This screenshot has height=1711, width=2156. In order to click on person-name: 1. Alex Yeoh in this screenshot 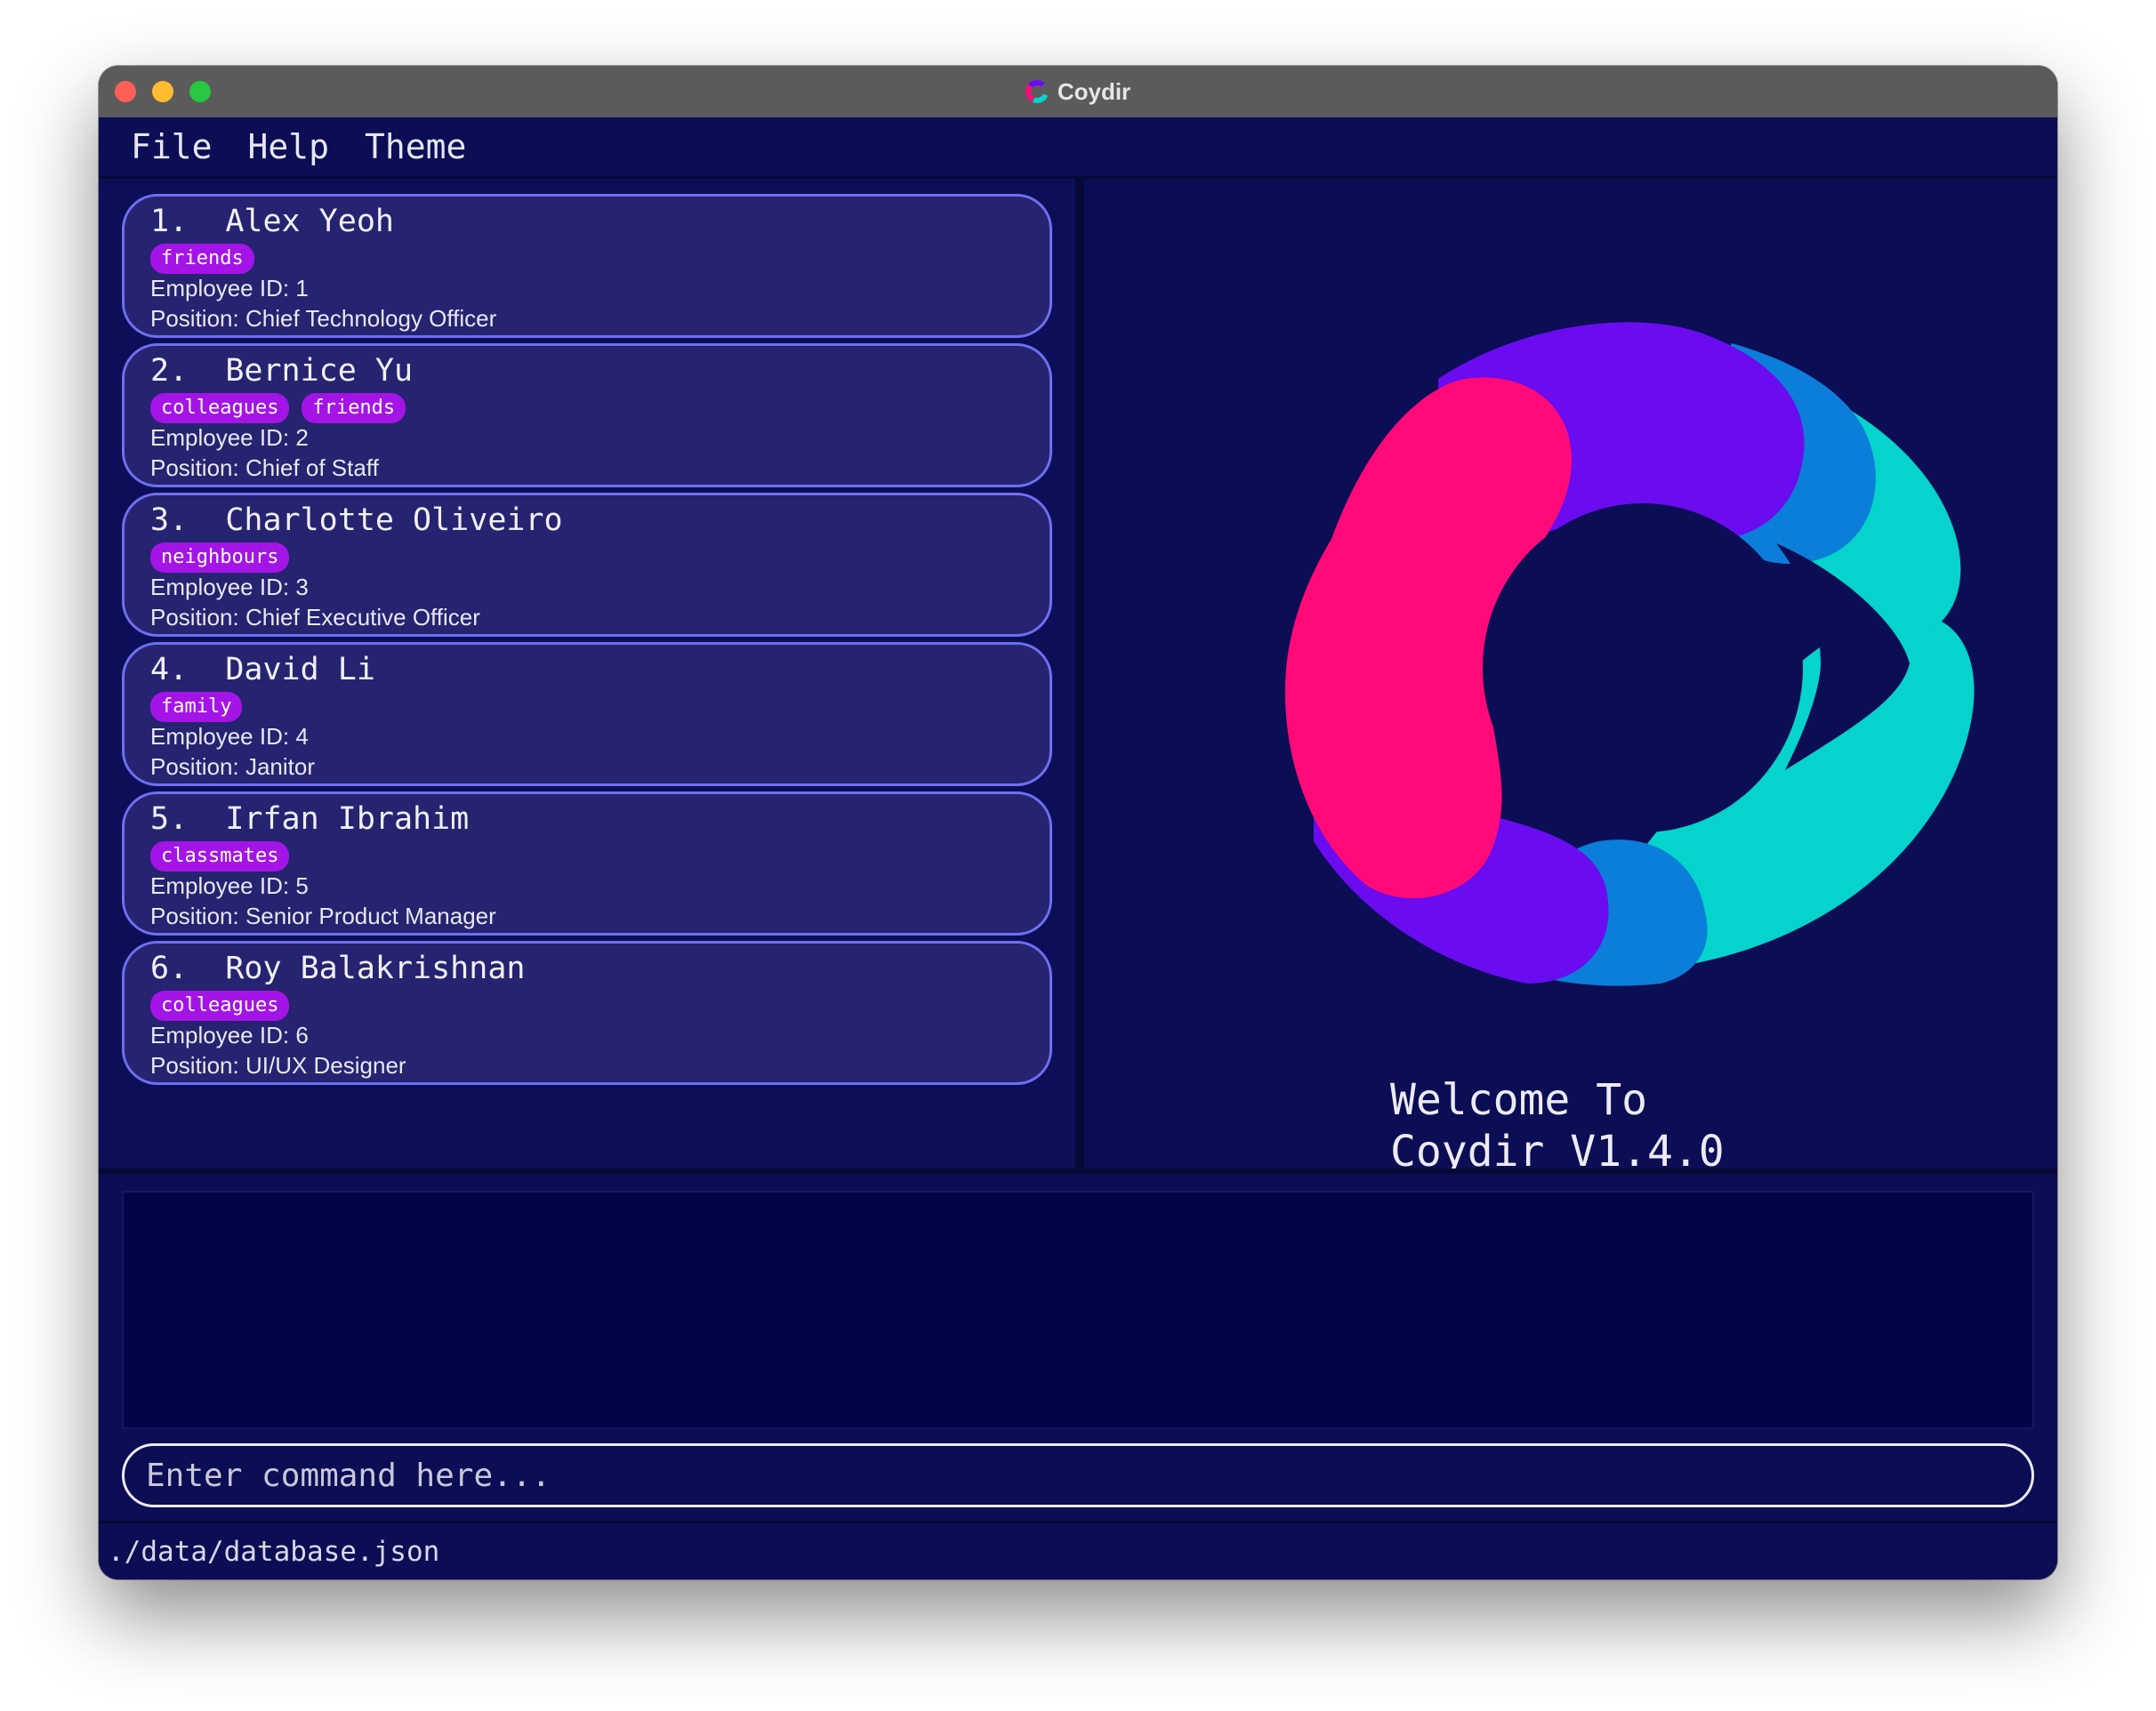, I will do `click(272, 221)`.